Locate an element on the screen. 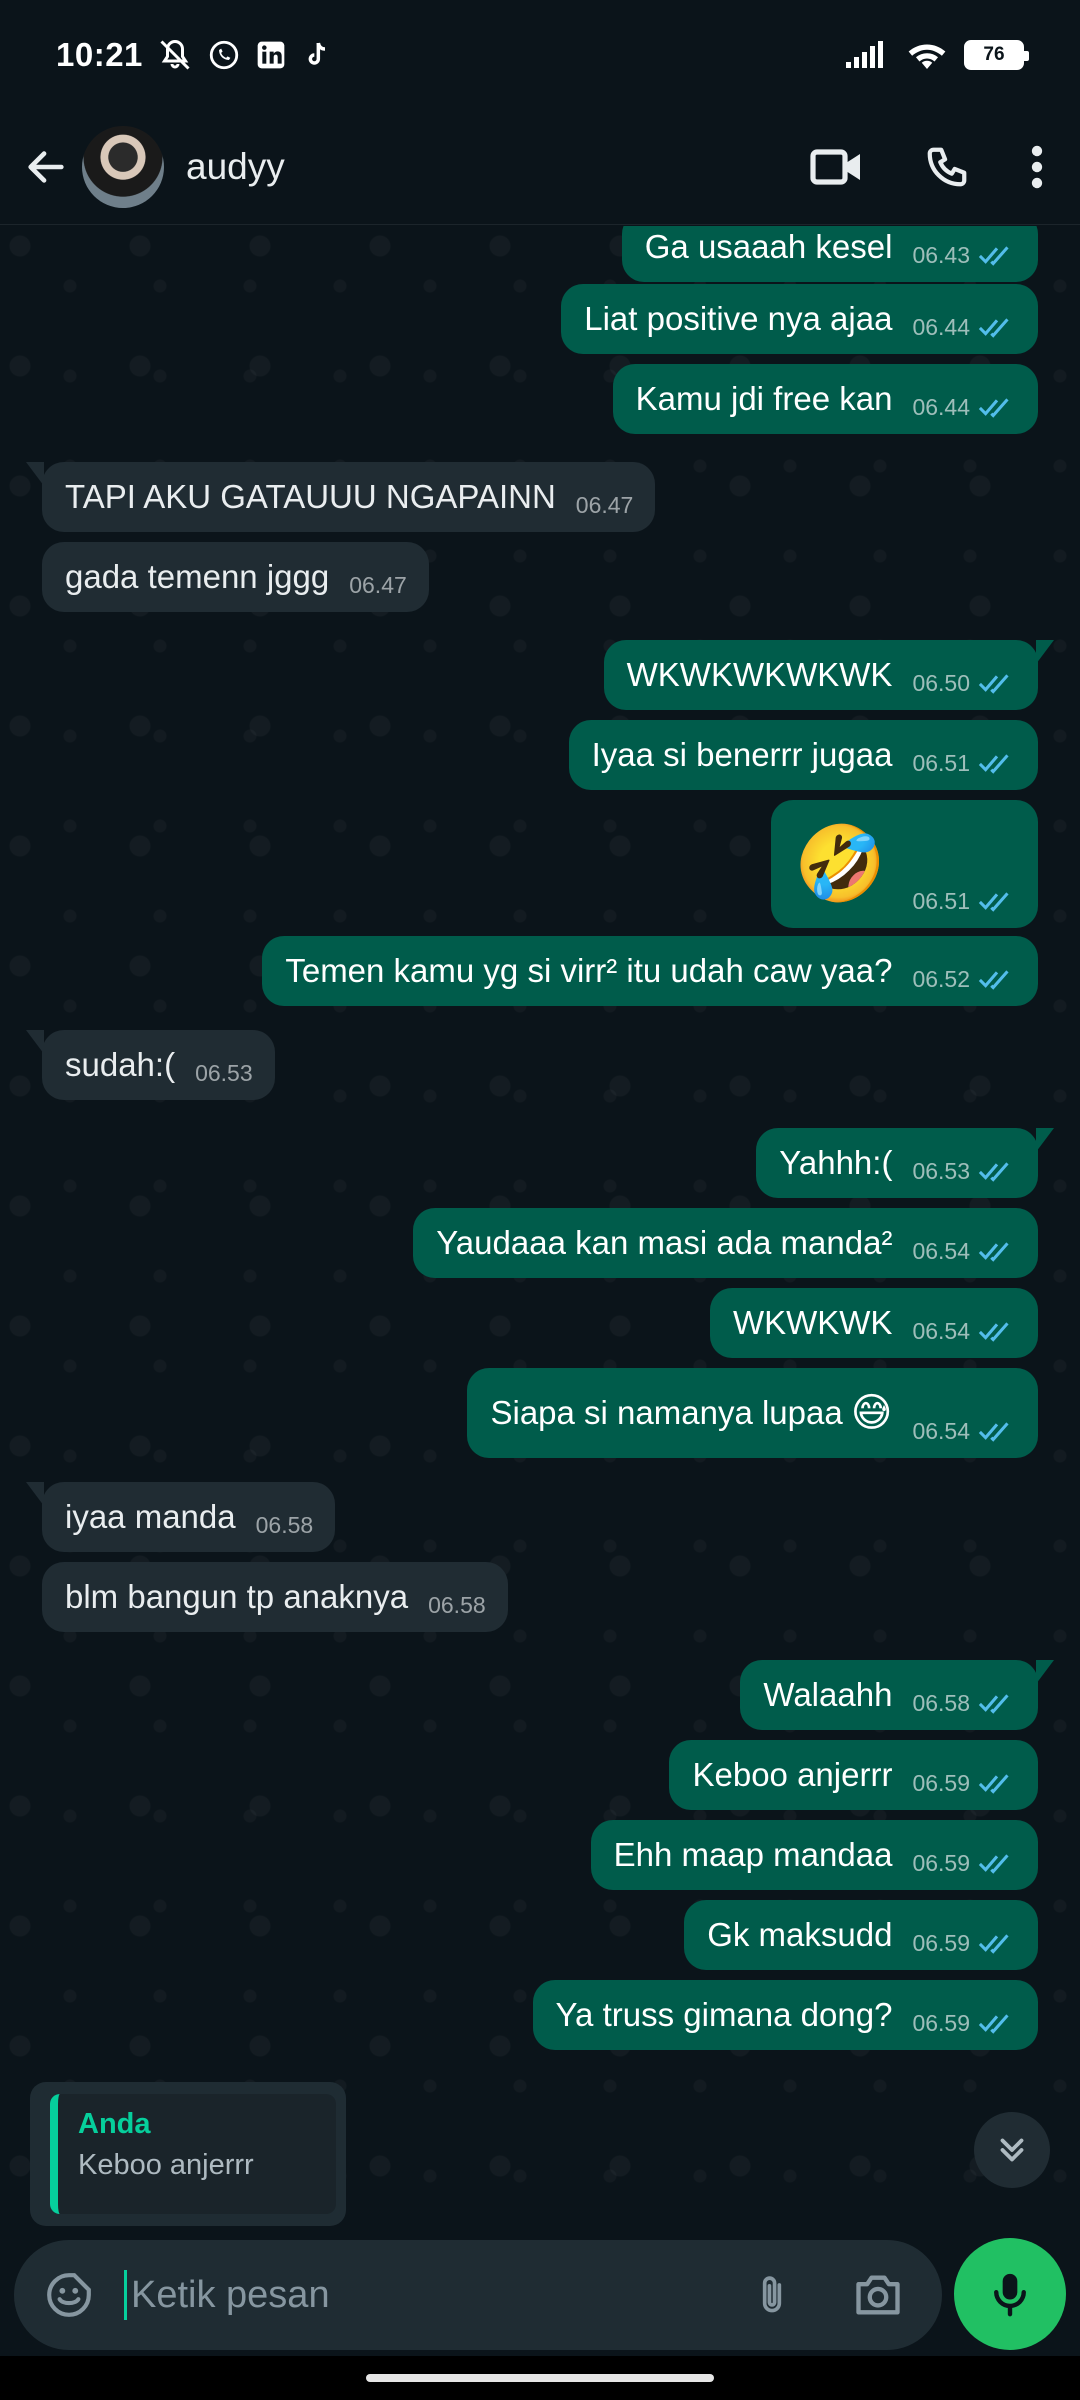 Image resolution: width=1080 pixels, height=2400 pixels. message-time: 06.50 is located at coordinates (941, 683).